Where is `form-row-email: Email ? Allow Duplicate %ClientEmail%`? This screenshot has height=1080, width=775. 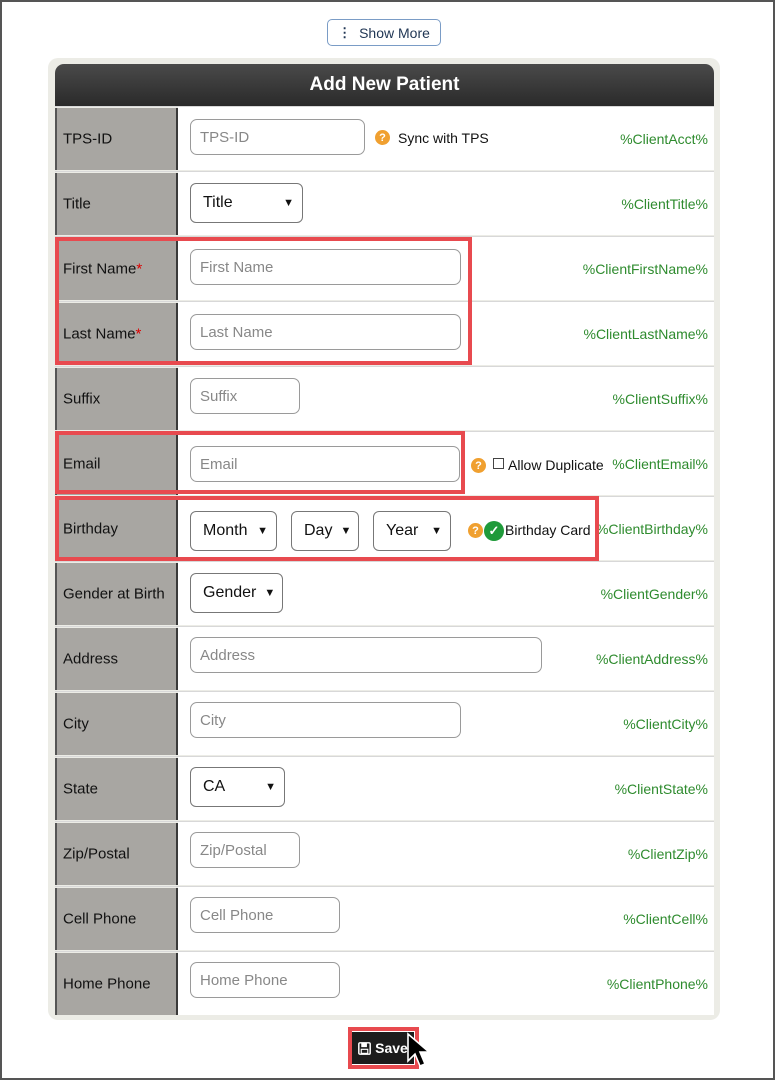 form-row-email: Email ? Allow Duplicate %ClientEmail% is located at coordinates (384, 463).